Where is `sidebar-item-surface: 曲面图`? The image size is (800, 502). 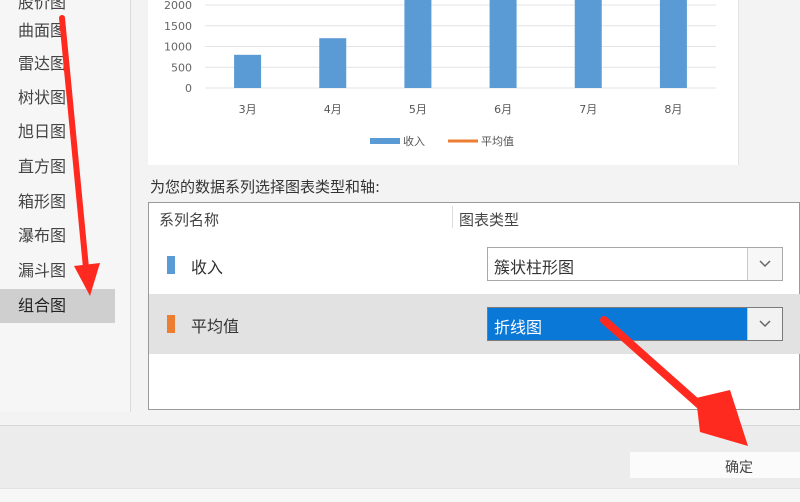
sidebar-item-surface: 曲面图 is located at coordinates (57, 31).